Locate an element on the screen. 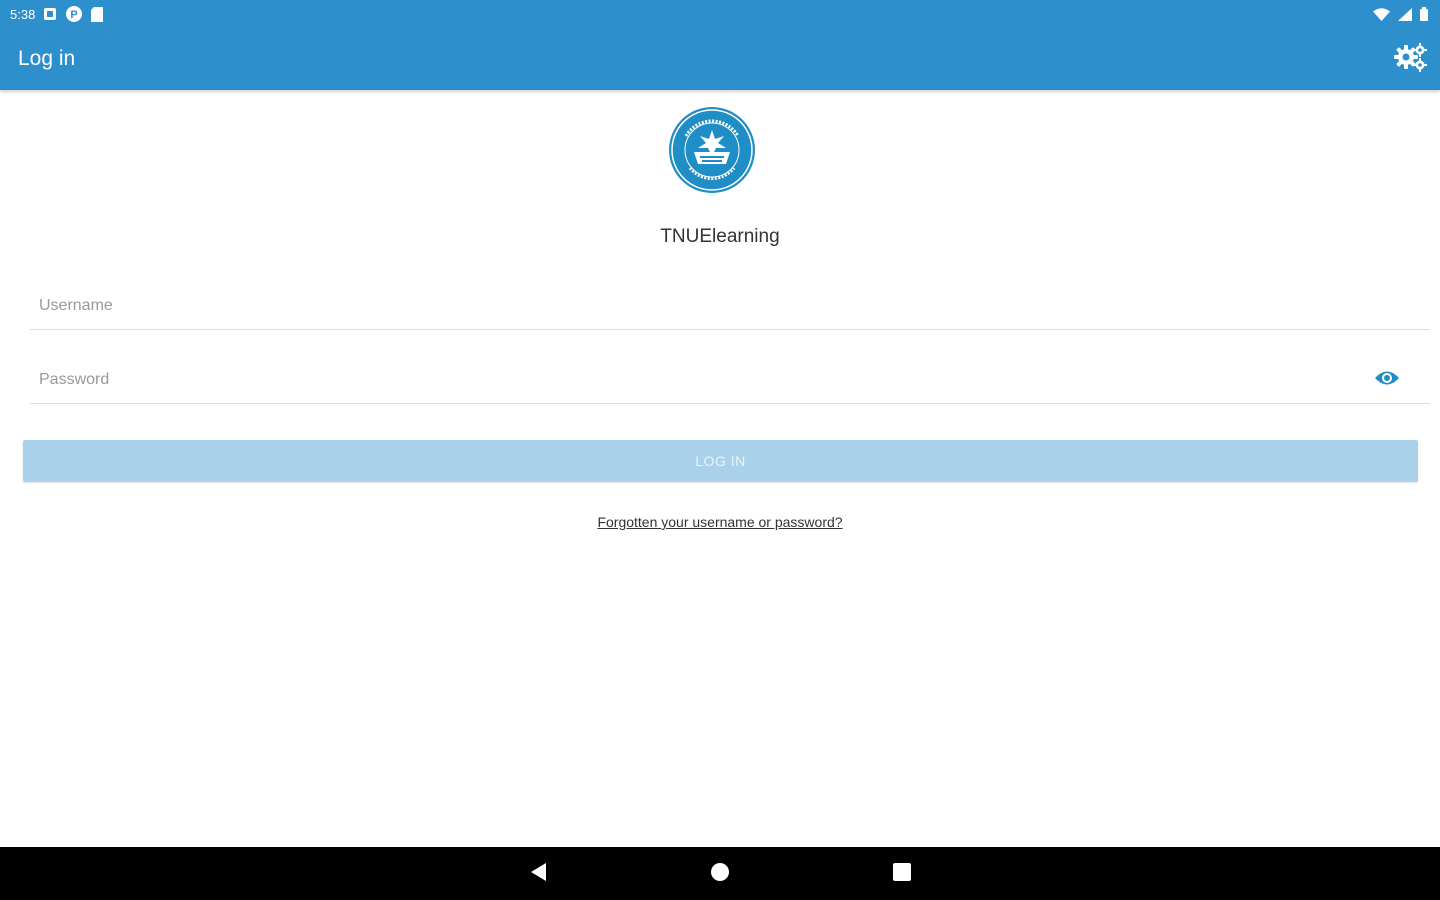  settings-button is located at coordinates (1410, 59).